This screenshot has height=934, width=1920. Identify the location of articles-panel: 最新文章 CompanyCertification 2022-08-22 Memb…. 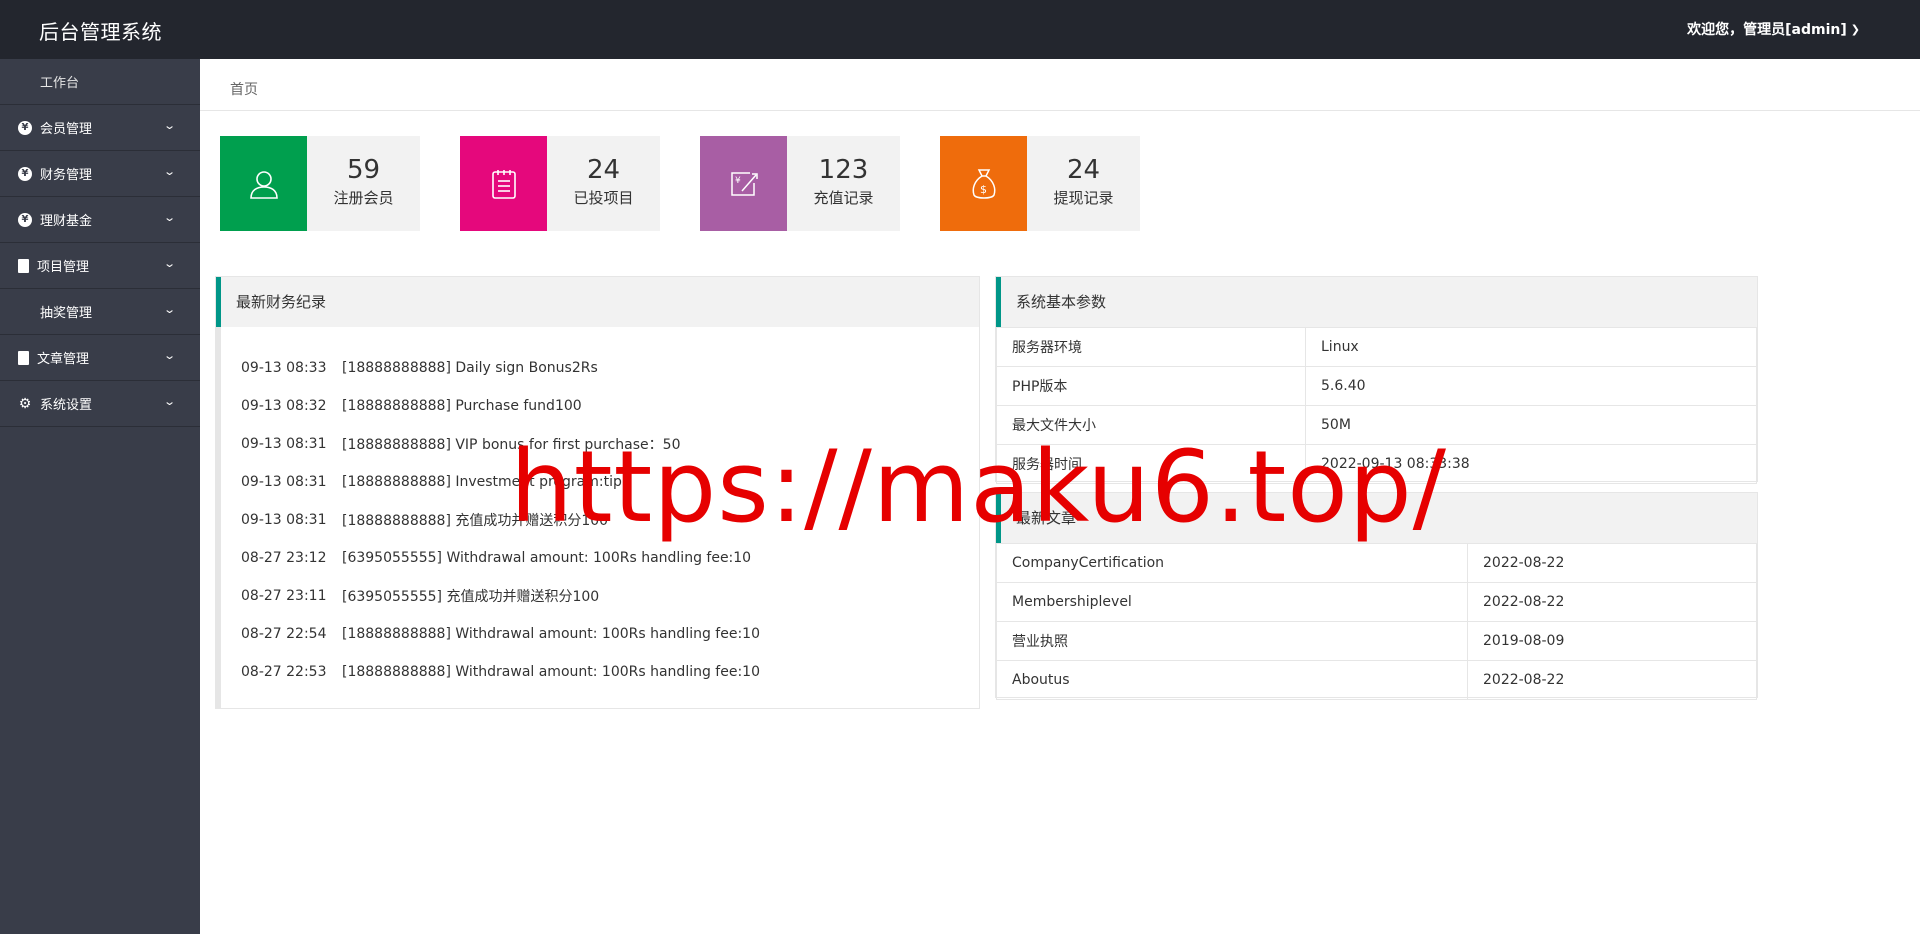
(1376, 596).